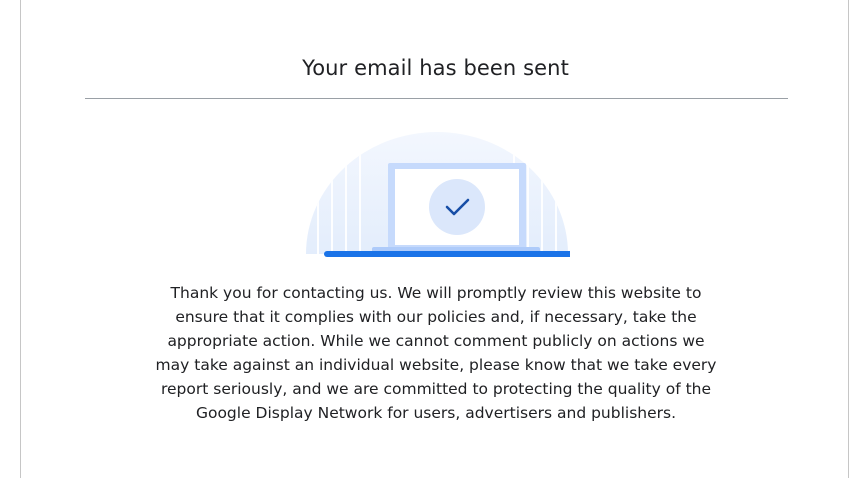 The image size is (859, 478). Describe the element at coordinates (435, 68) in the screenshot. I see `page-title: Your email has been sent` at that location.